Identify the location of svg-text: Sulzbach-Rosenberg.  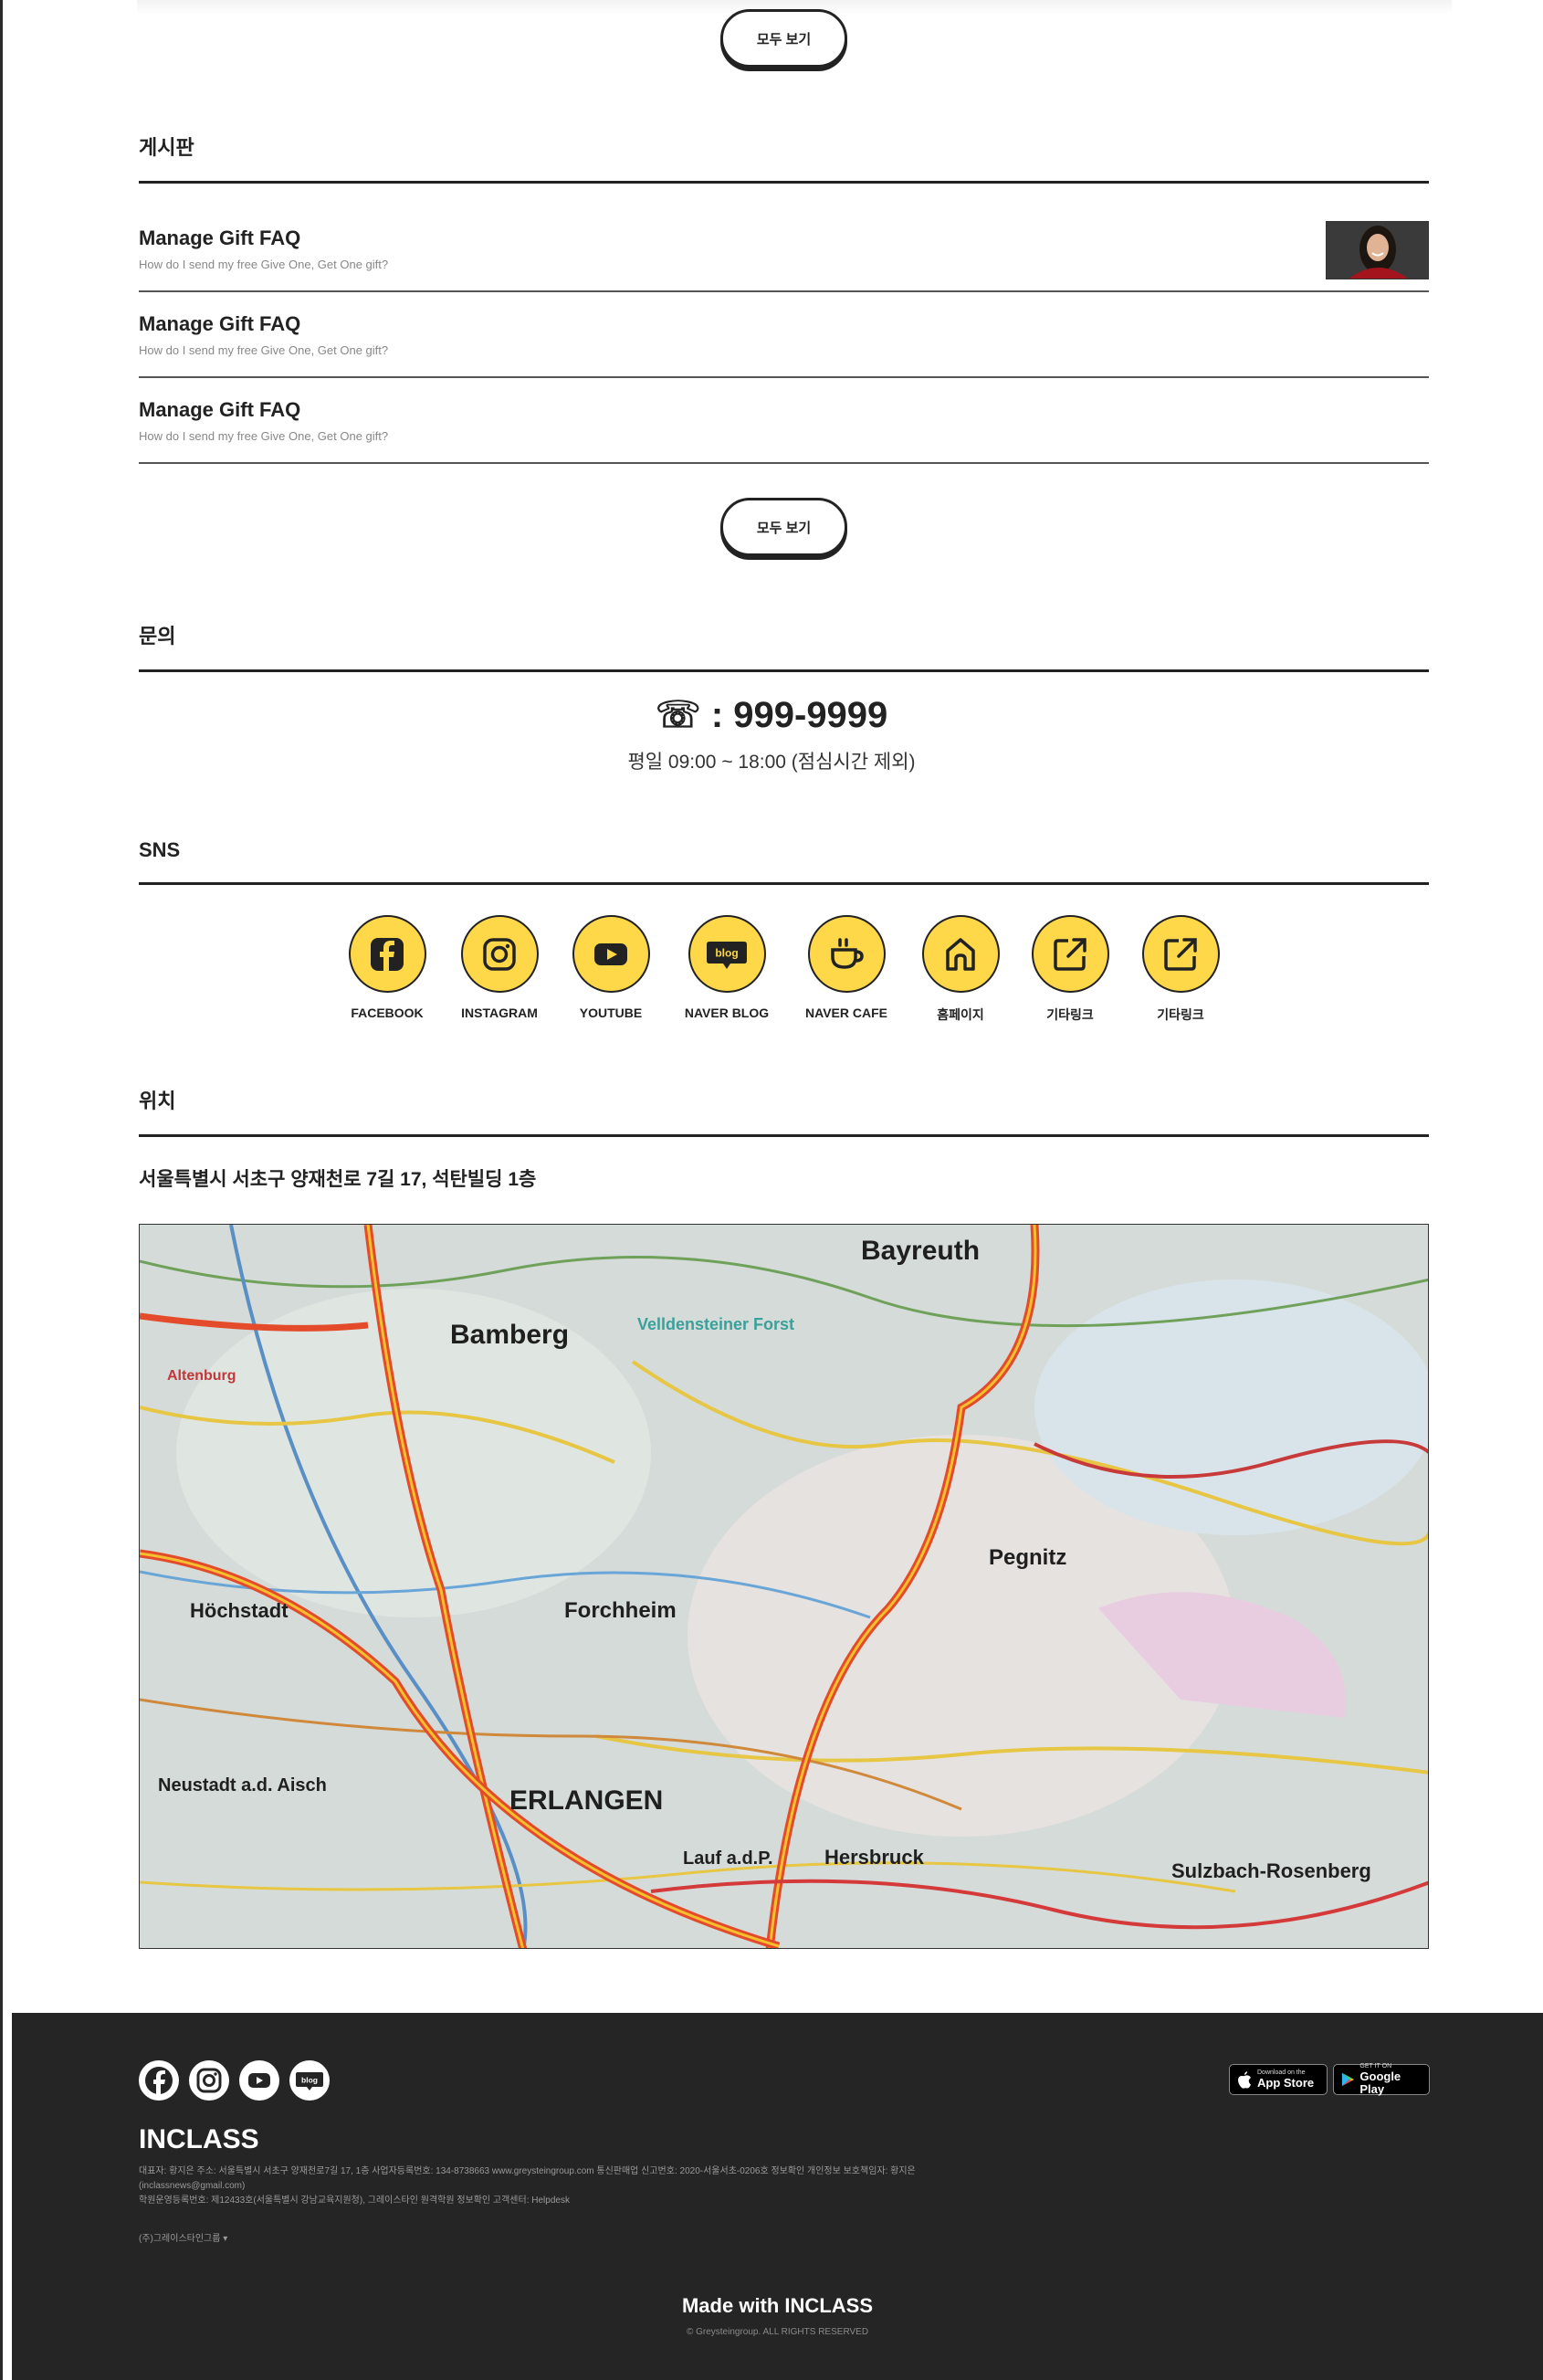
(1271, 1871).